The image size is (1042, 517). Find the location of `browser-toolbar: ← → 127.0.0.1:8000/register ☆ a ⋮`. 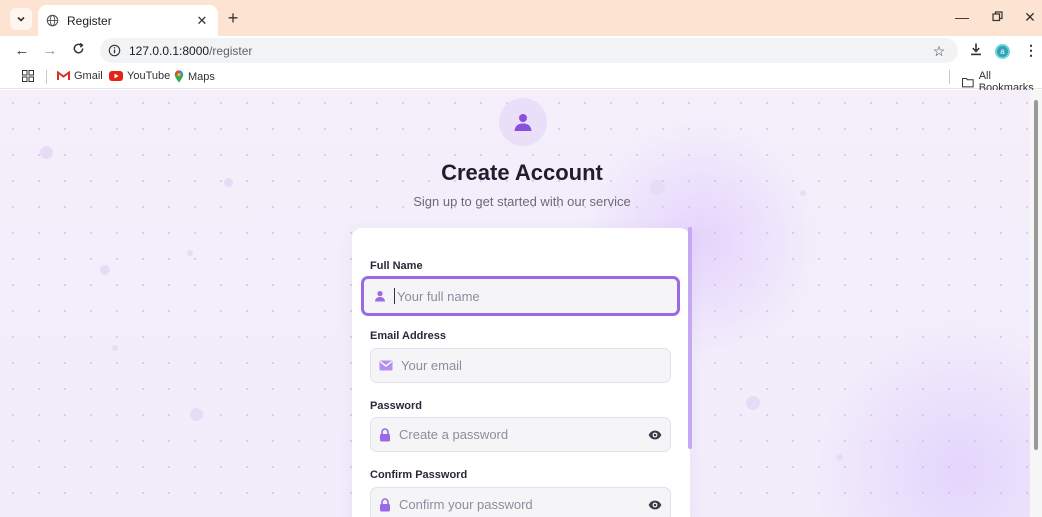

browser-toolbar: ← → 127.0.0.1:8000/register ☆ a ⋮ is located at coordinates (521, 50).